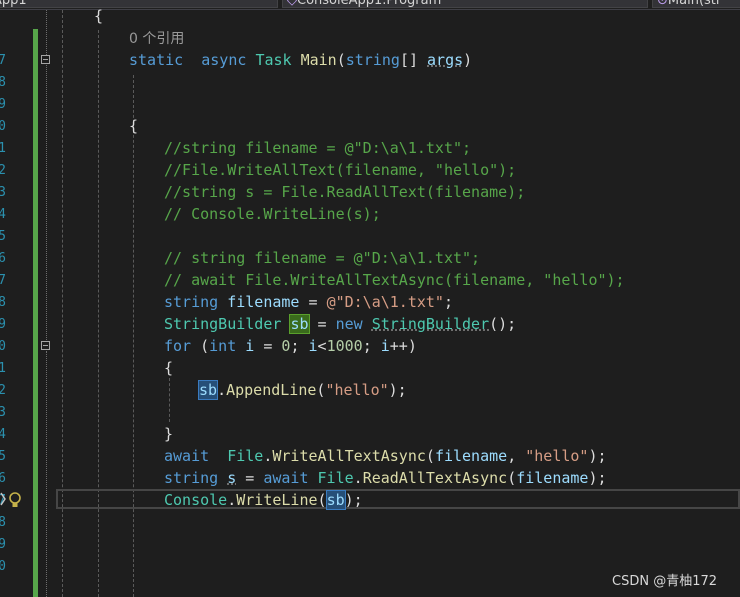 The width and height of the screenshot is (740, 597). I want to click on member-dropdown: ⊙Main(str, so click(696, 4).